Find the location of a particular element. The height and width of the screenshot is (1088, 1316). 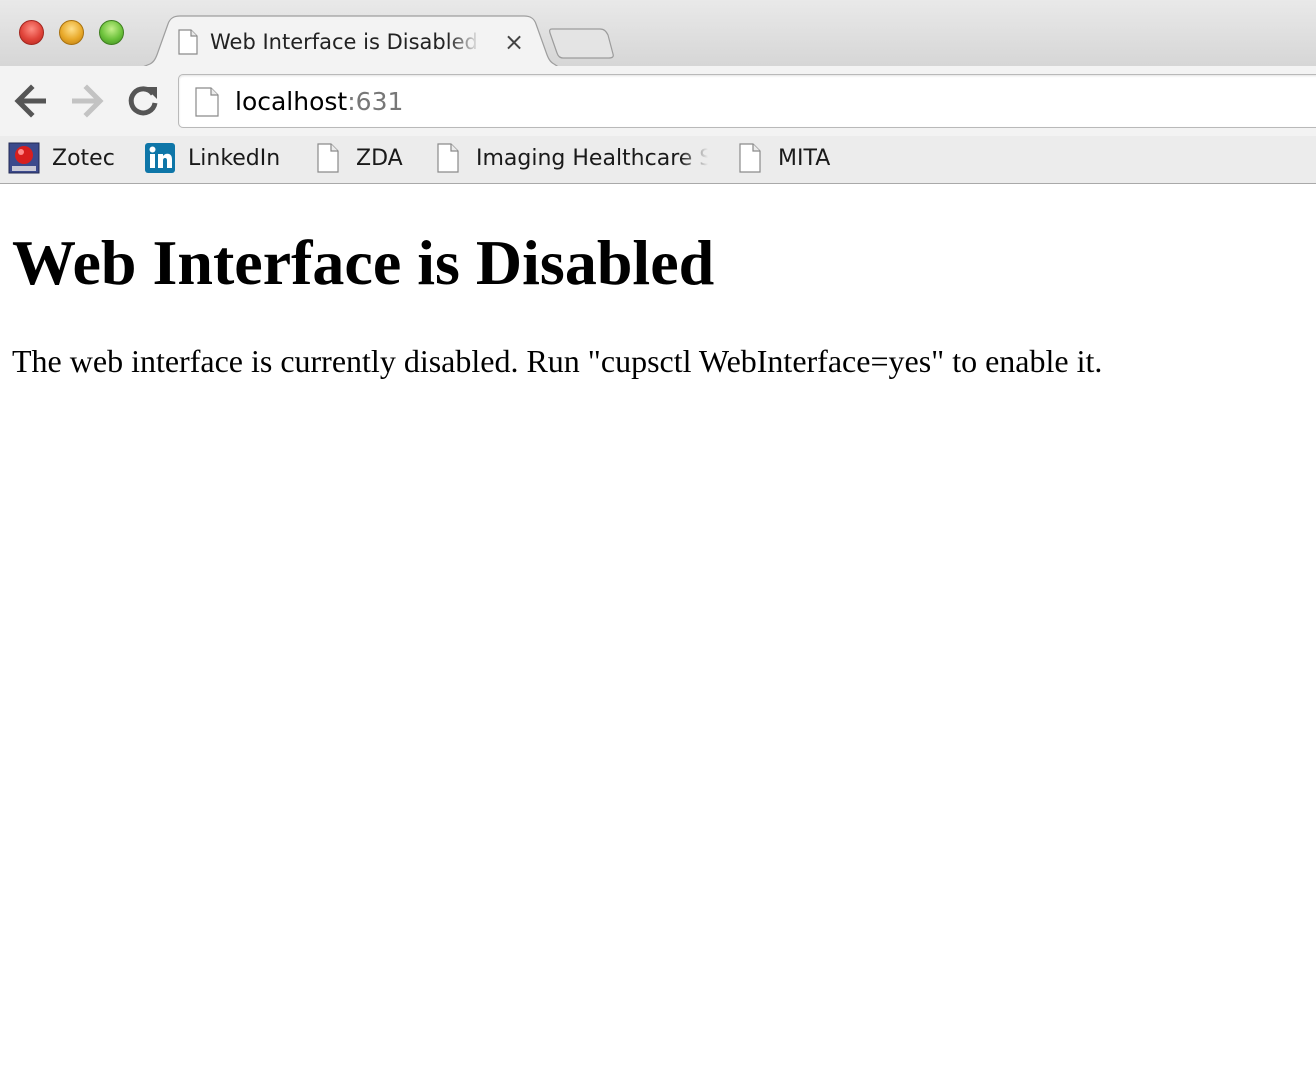

bookmark-imaging-healthcare: Imaging Healthcare Specialists is located at coordinates (574, 159).